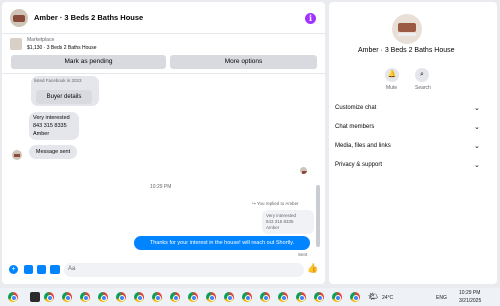 The image size is (500, 306). Describe the element at coordinates (55, 269) in the screenshot. I see `gif-icon` at that location.